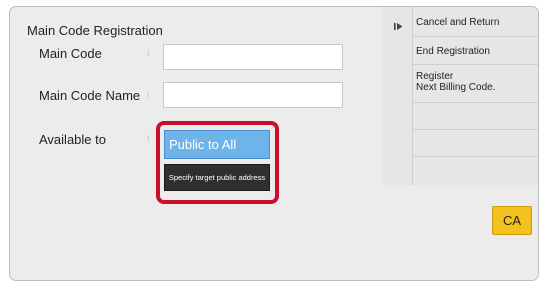 This screenshot has height=295, width=545. Describe the element at coordinates (253, 95) in the screenshot. I see `main-code-name-input` at that location.